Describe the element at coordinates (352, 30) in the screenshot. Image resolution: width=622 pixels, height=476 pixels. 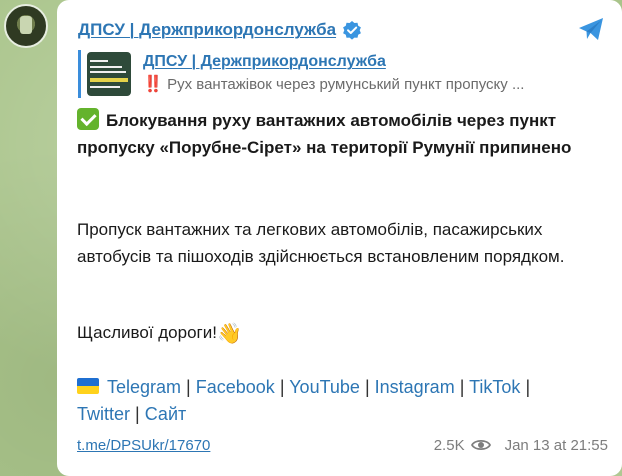
I see `verified-badge-icon` at that location.